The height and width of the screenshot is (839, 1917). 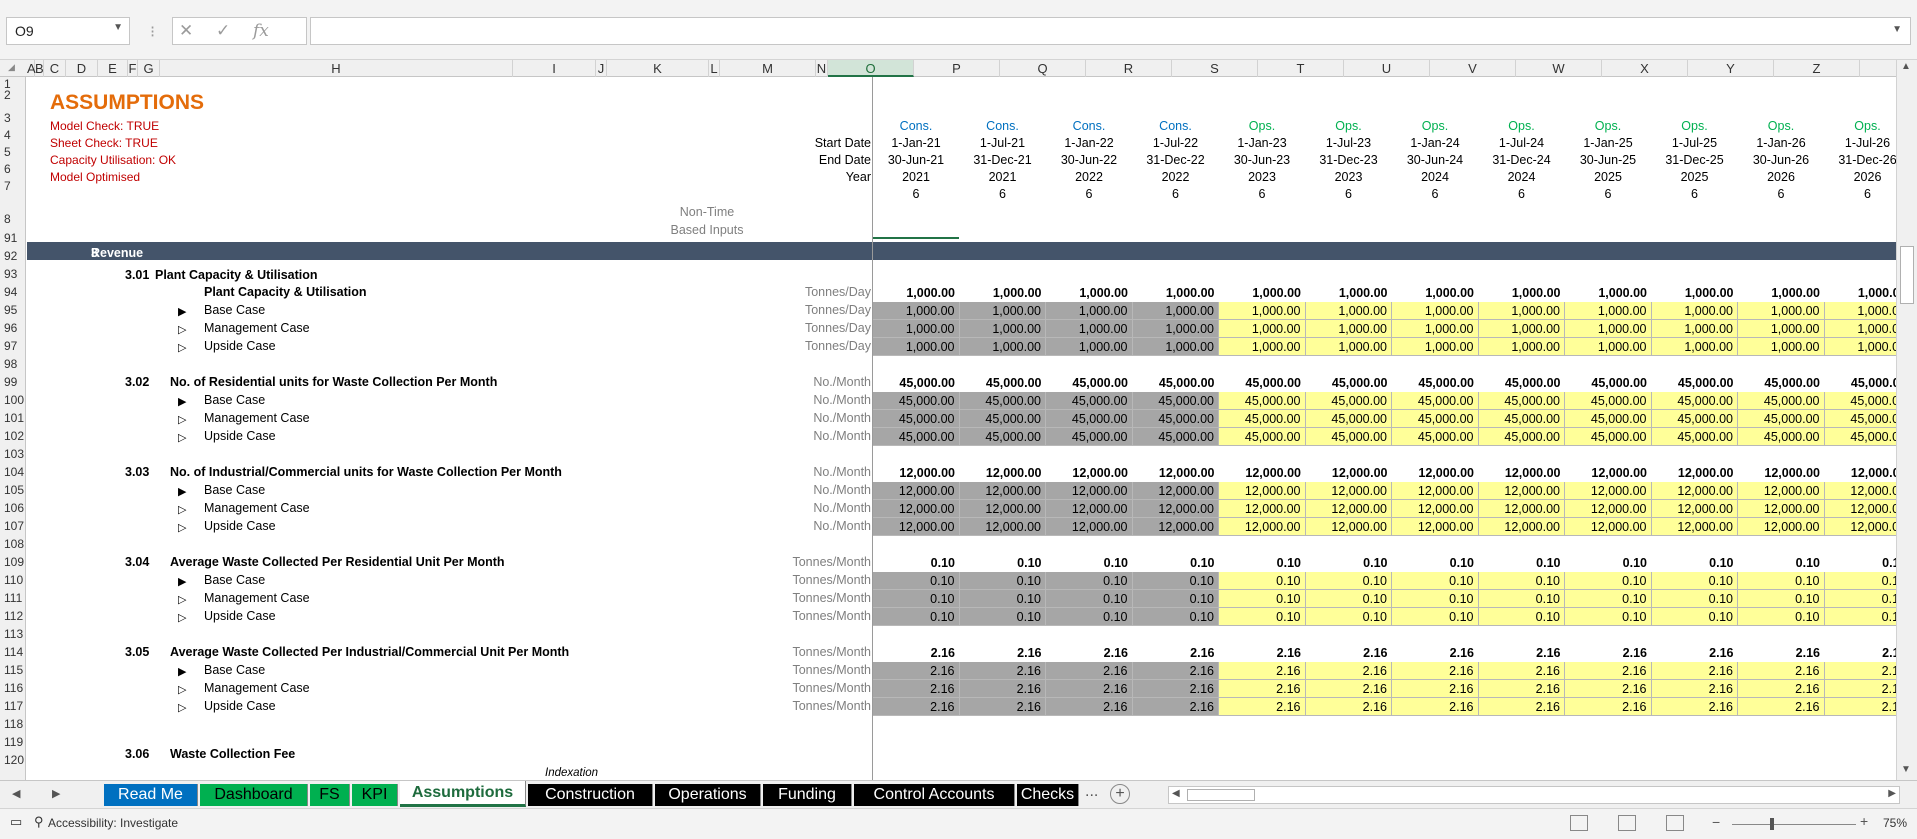 What do you see at coordinates (12, 724) in the screenshot?
I see `row-header-118: 118` at bounding box center [12, 724].